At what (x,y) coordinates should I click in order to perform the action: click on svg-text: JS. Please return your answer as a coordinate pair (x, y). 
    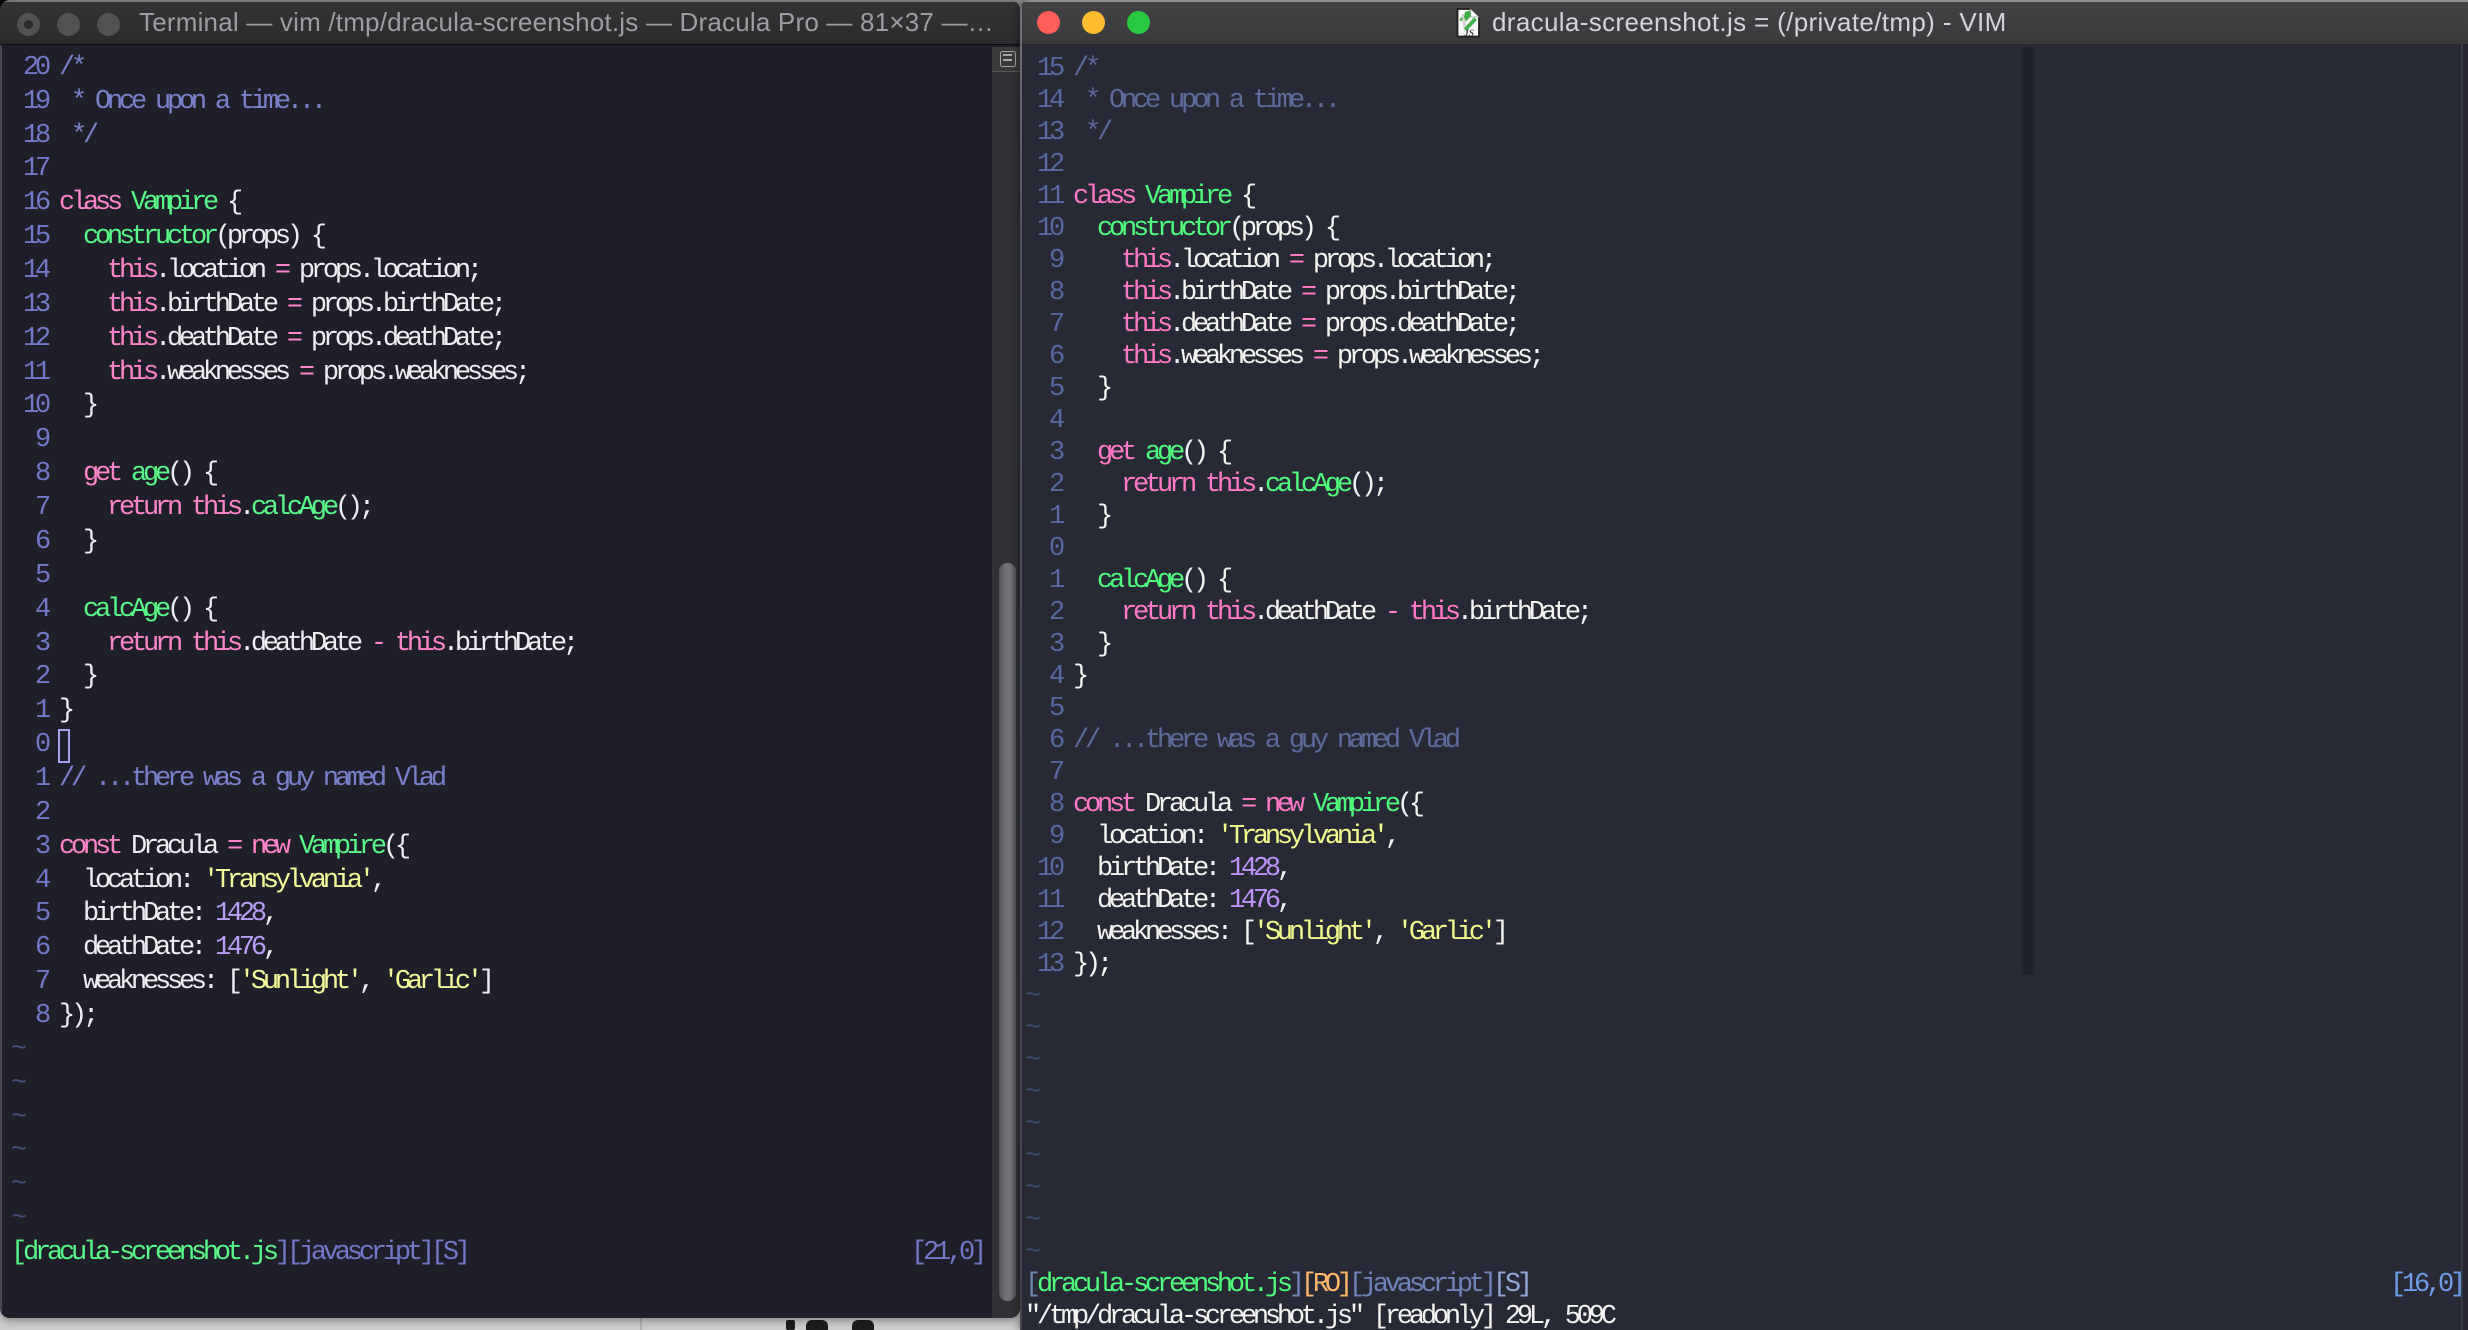
    Looking at the image, I should click on (1468, 34).